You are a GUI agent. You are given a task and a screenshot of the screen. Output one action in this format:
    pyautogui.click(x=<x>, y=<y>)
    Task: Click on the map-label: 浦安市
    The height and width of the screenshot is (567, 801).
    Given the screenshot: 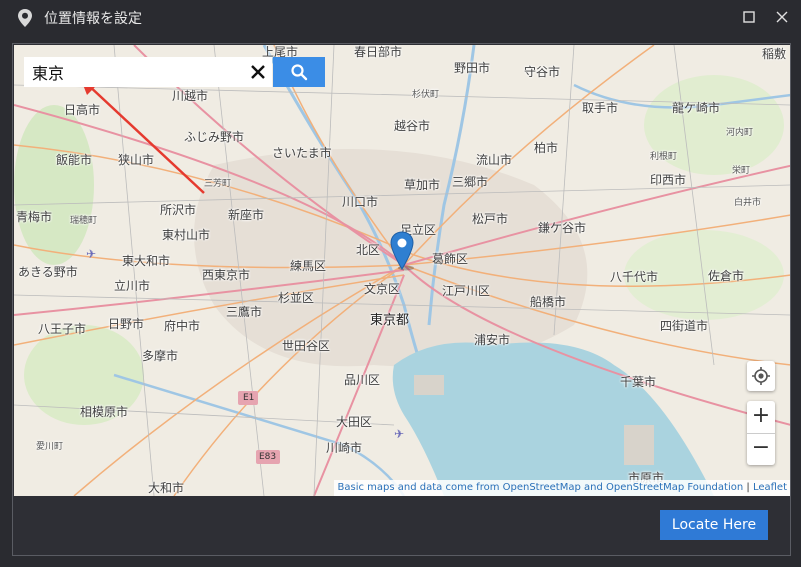 What is the action you would take?
    pyautogui.click(x=492, y=340)
    